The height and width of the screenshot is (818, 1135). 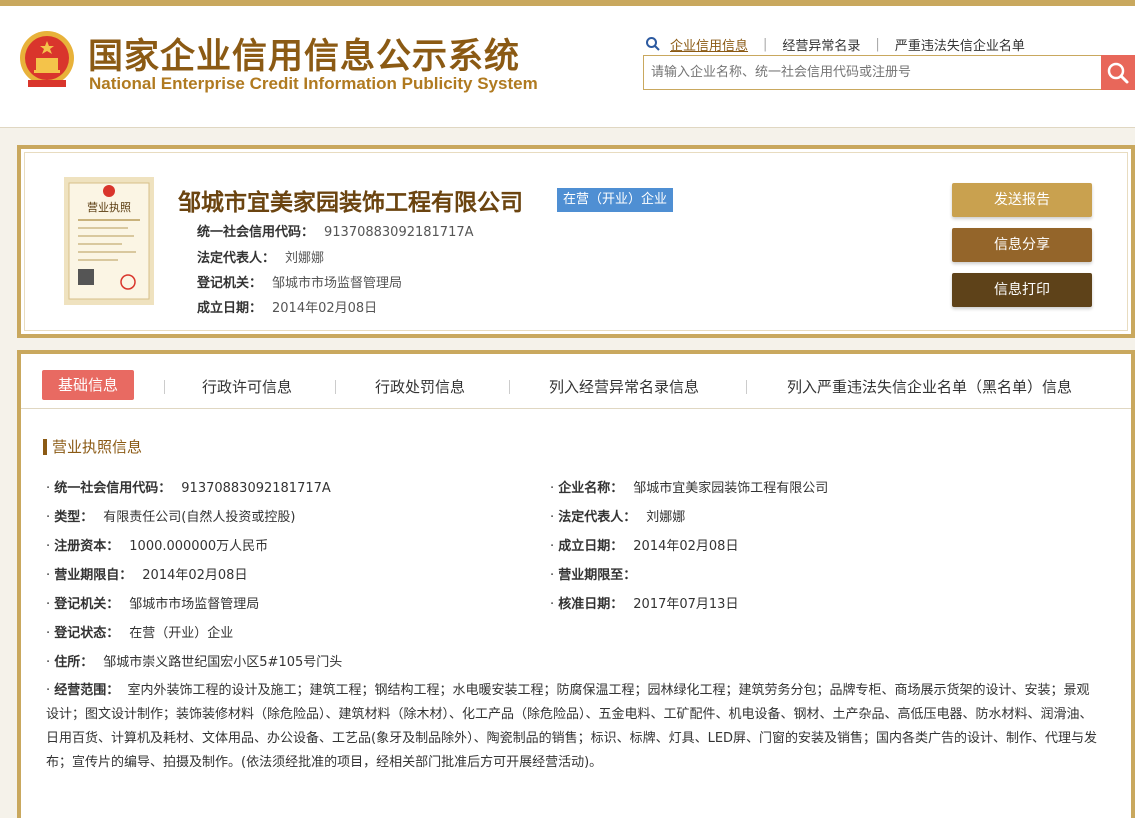 What do you see at coordinates (47, 59) in the screenshot?
I see `national-emblem-icon` at bounding box center [47, 59].